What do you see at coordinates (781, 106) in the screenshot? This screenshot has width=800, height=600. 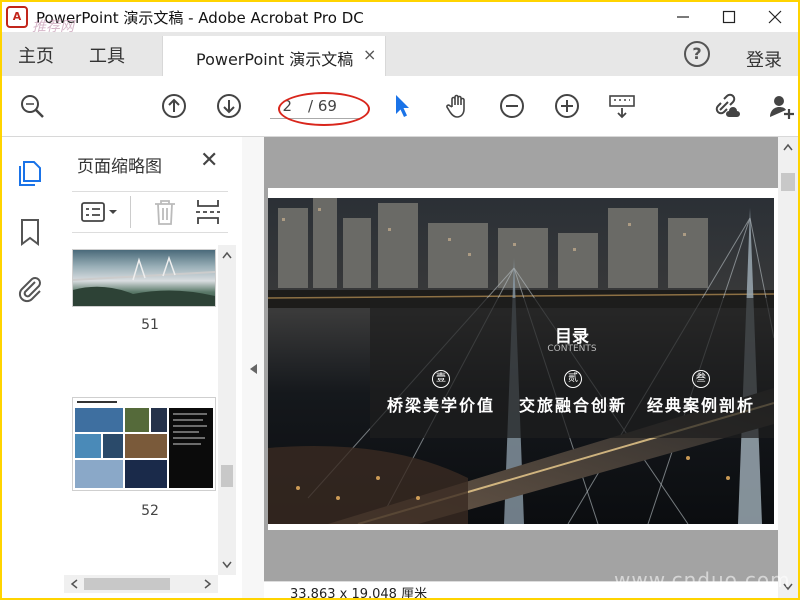 I see `add-user-icon` at bounding box center [781, 106].